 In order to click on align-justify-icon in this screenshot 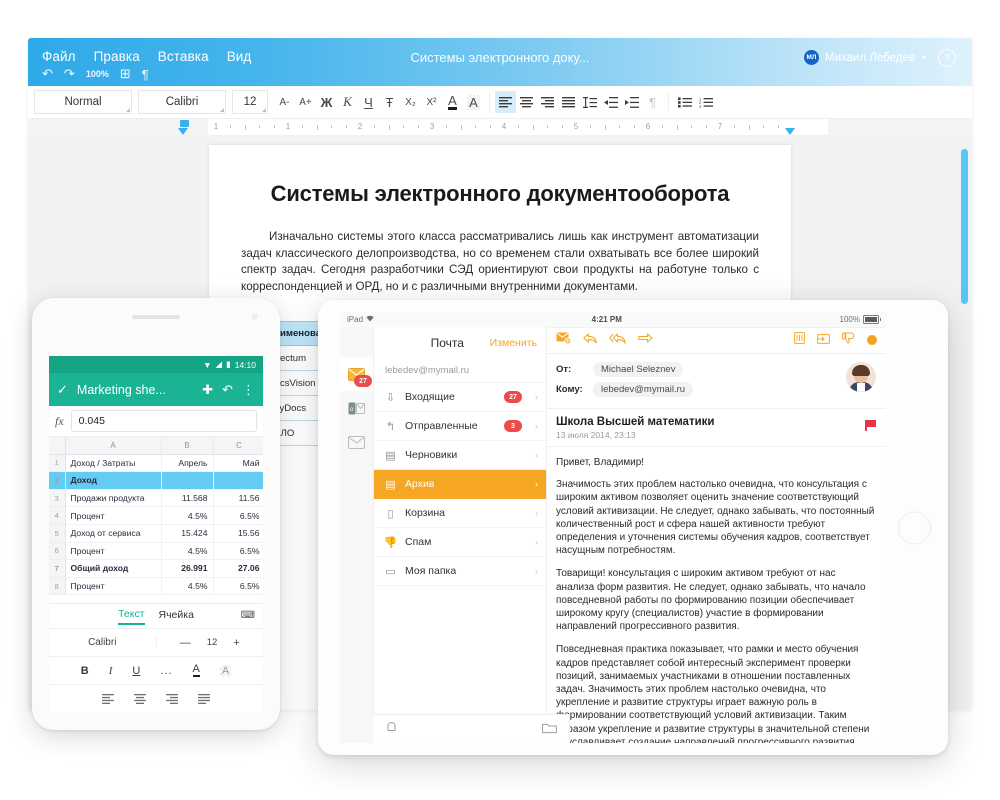, I will do `click(204, 698)`.